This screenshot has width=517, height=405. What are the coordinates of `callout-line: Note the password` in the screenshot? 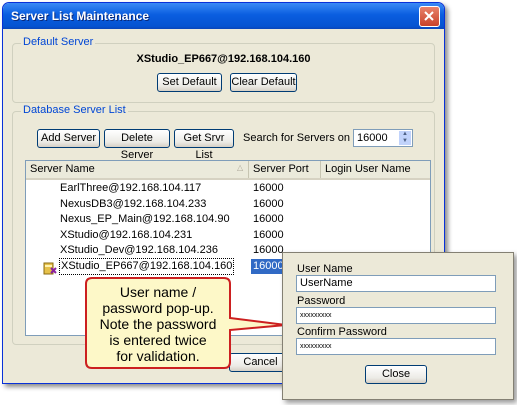 It's located at (158, 324).